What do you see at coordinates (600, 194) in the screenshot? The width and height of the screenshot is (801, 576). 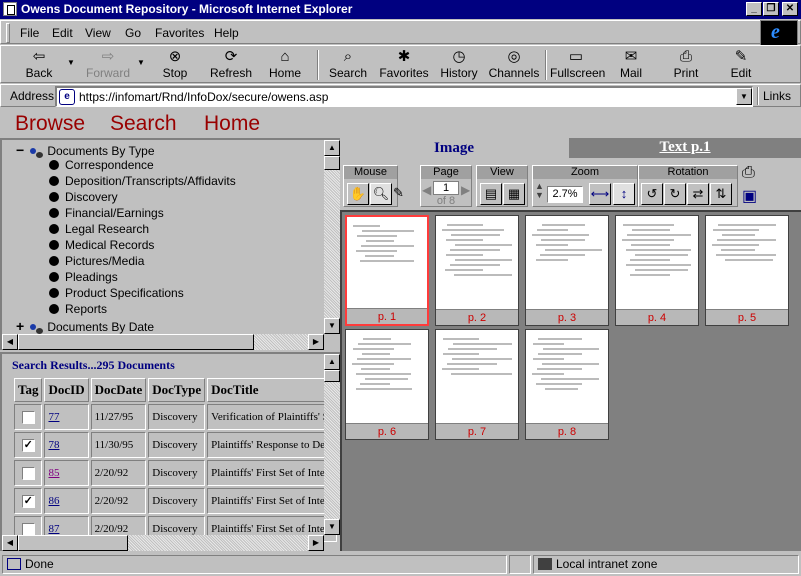 I see `fit-width-icon: ⟷` at bounding box center [600, 194].